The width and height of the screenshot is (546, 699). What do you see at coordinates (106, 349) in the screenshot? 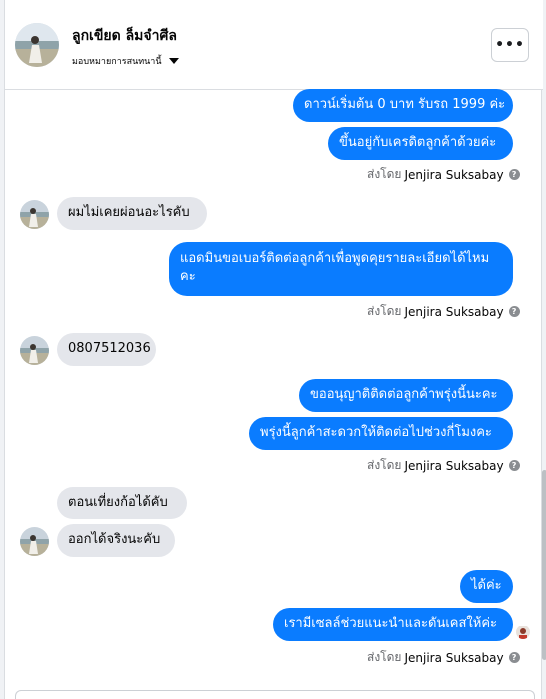
I see `incoming-message: 0807512036` at bounding box center [106, 349].